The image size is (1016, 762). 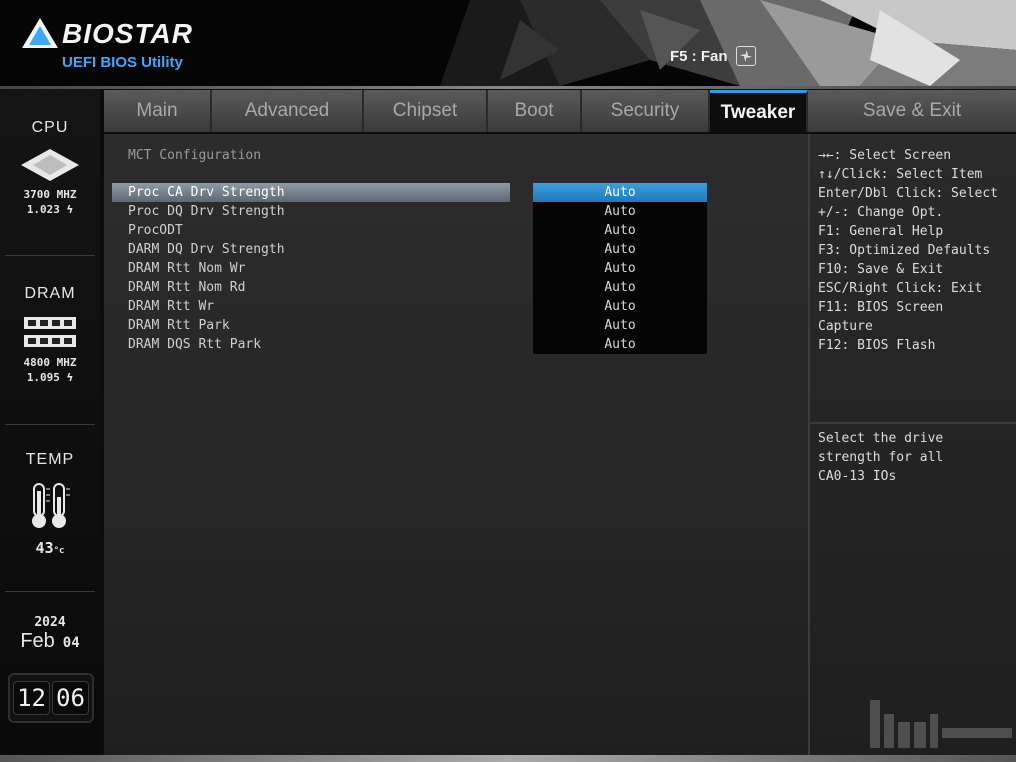 I want to click on setting-row-darm-dq-drv-strength: DARM DQ Drv Strength Auto, so click(x=412, y=249).